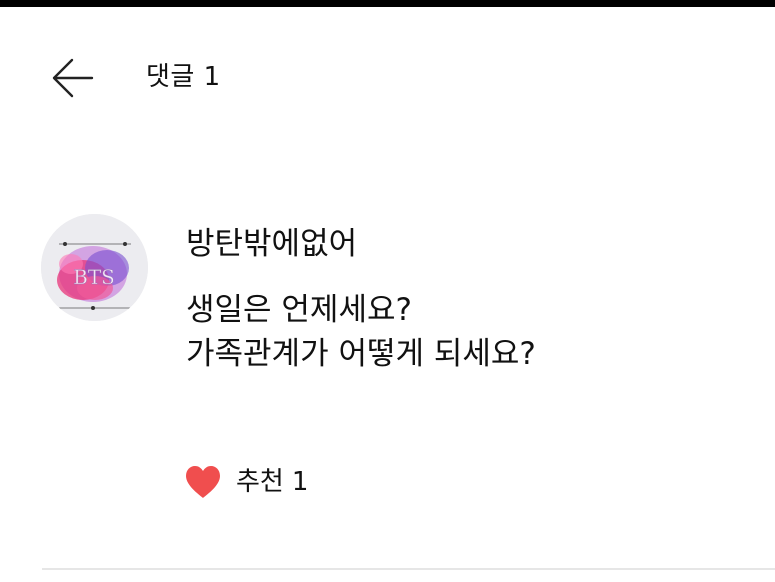  What do you see at coordinates (271, 244) in the screenshot?
I see `comment-author: 방탄밖에없어` at bounding box center [271, 244].